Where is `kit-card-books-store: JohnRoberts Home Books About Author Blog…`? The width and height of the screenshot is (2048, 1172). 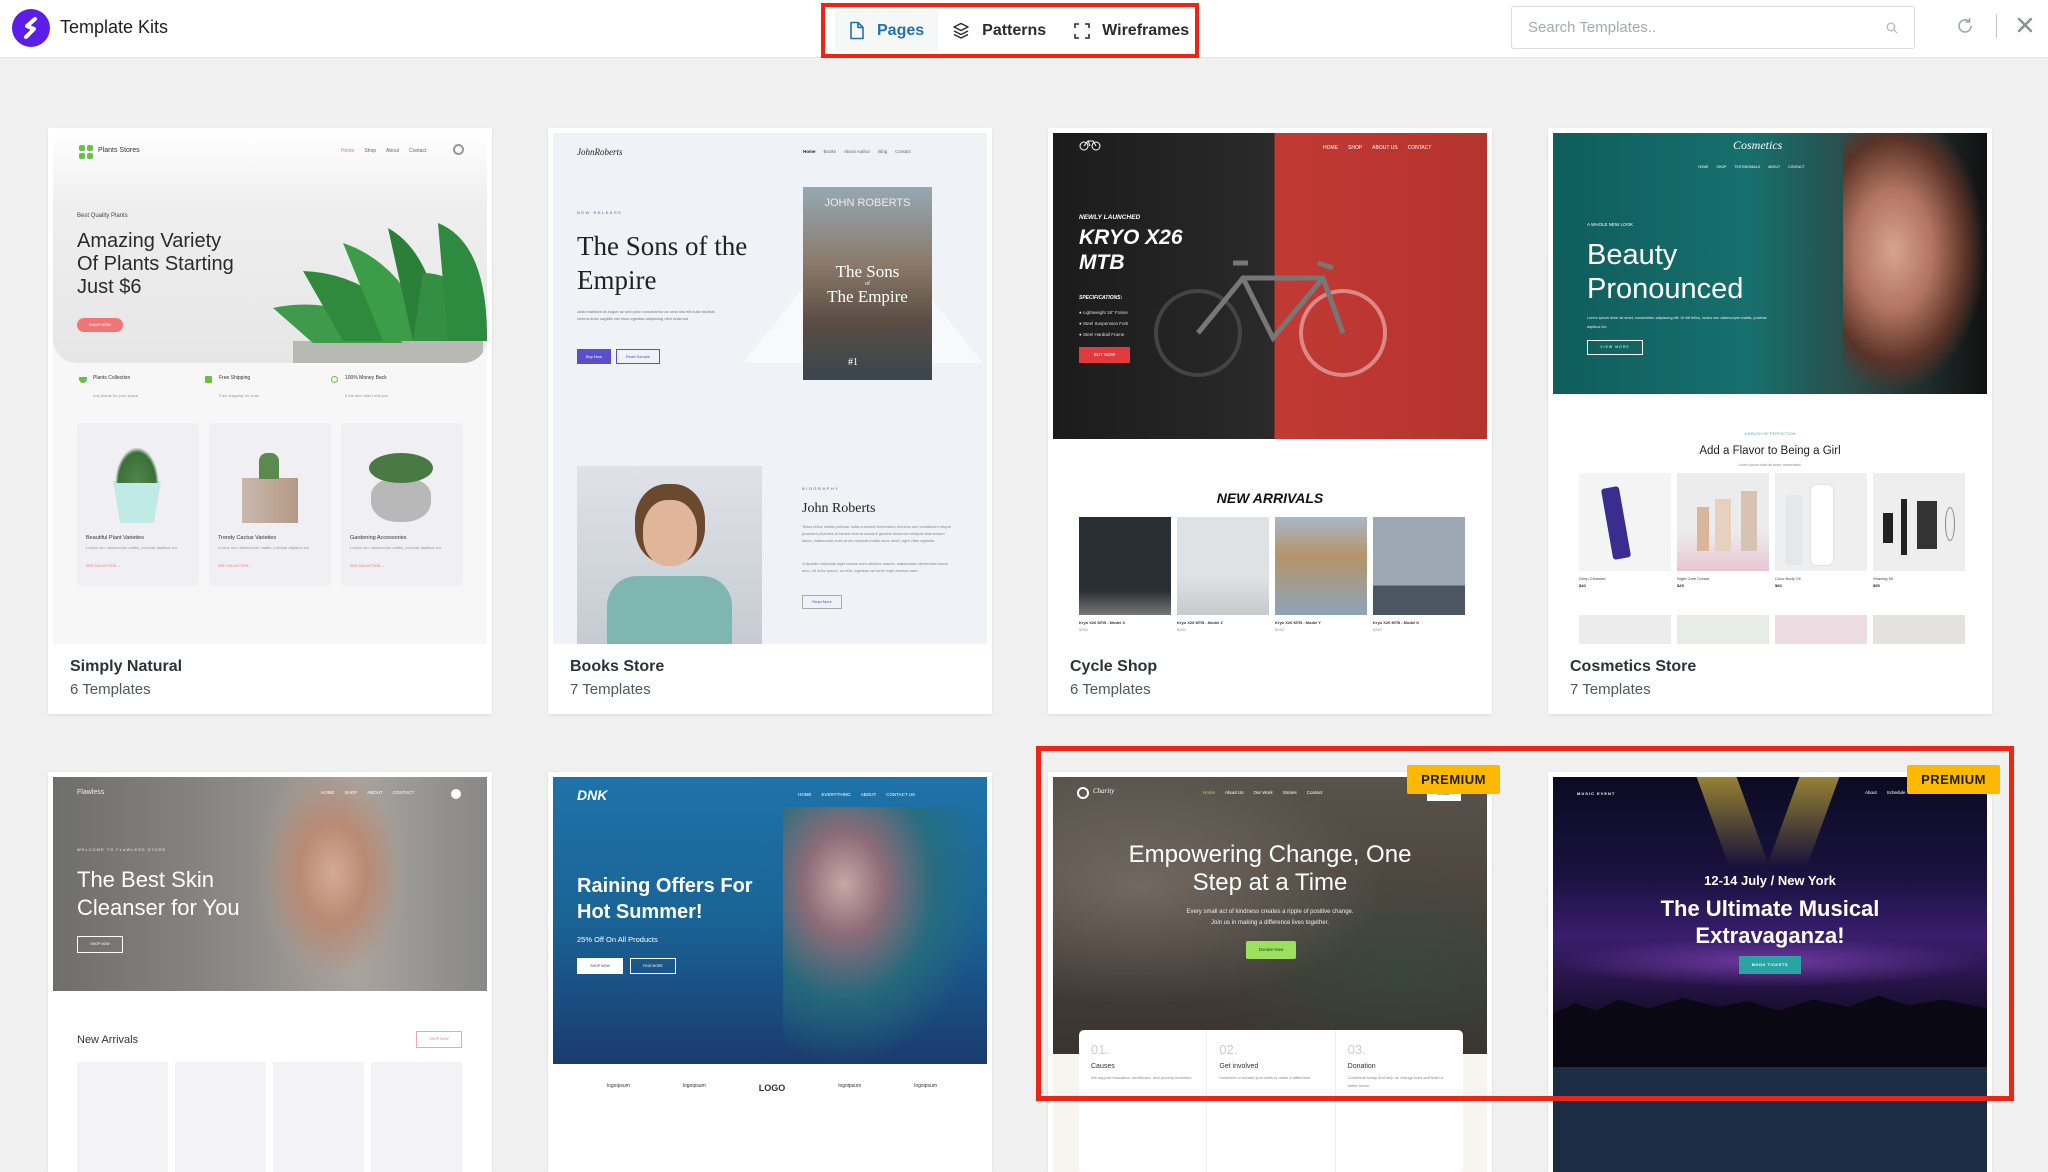 kit-card-books-store: JohnRoberts Home Books About Author Blog… is located at coordinates (770, 421).